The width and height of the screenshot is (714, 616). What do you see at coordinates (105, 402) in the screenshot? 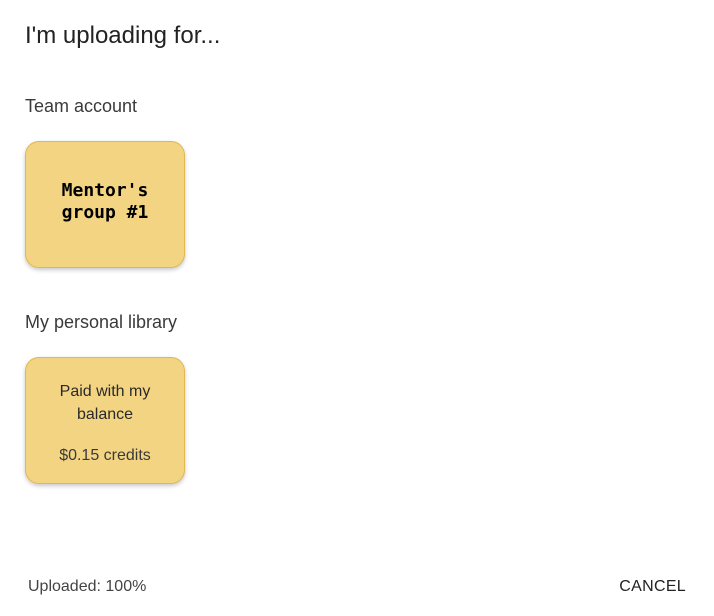
I see `personal-card-title: Paid with my balance` at bounding box center [105, 402].